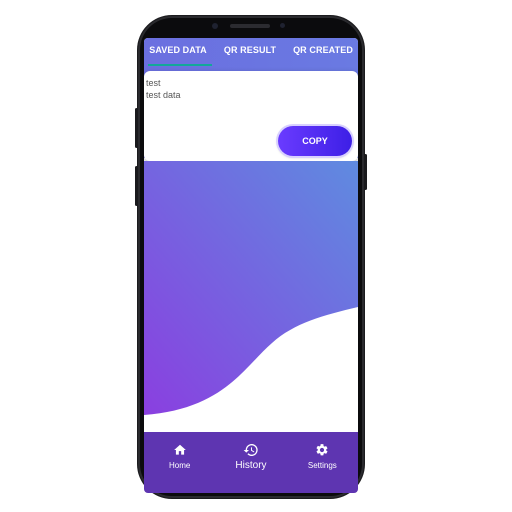 Image resolution: width=512 pixels, height=512 pixels. I want to click on tab-qr-result: QR RESULT, so click(250, 53).